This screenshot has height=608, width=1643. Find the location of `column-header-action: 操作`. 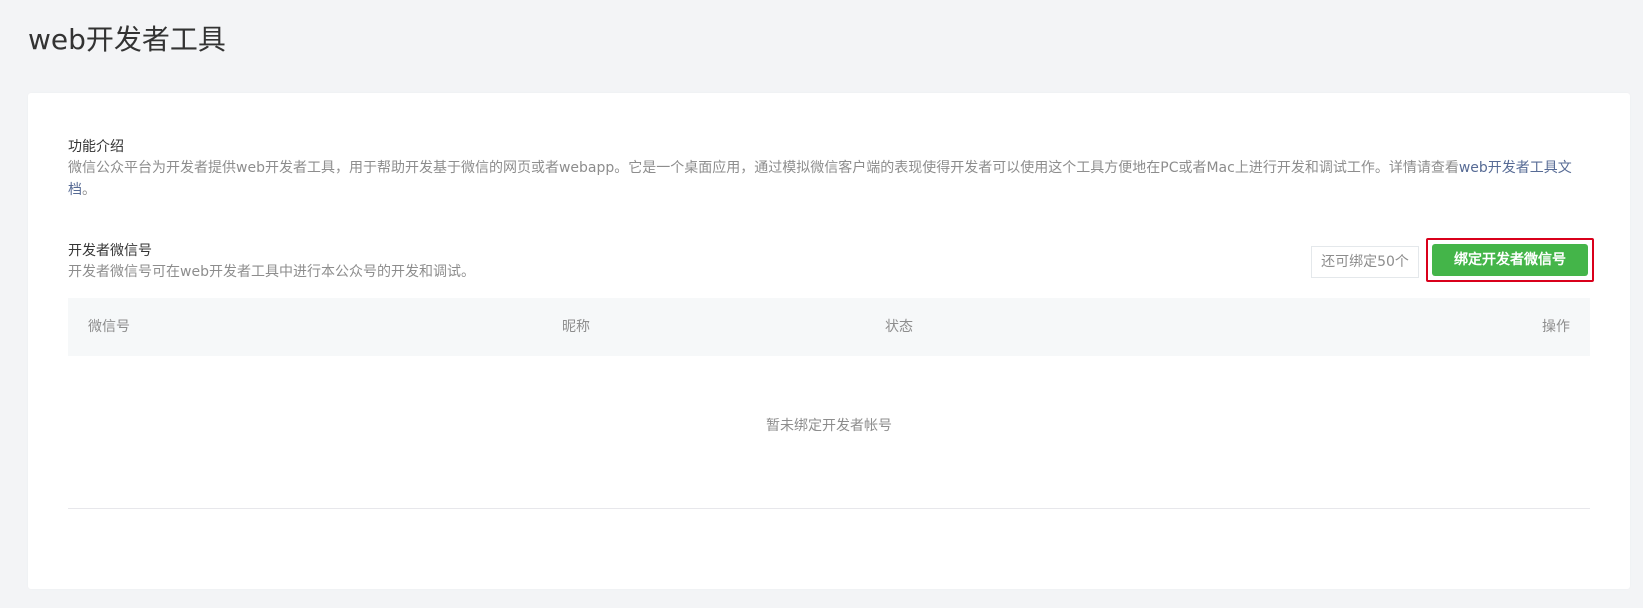

column-header-action: 操作 is located at coordinates (1556, 327).